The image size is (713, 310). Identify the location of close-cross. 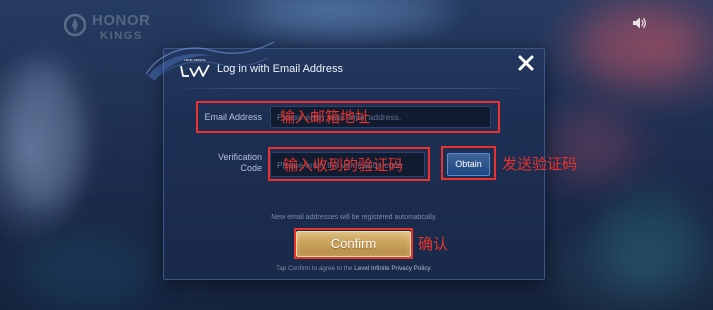
(526, 63).